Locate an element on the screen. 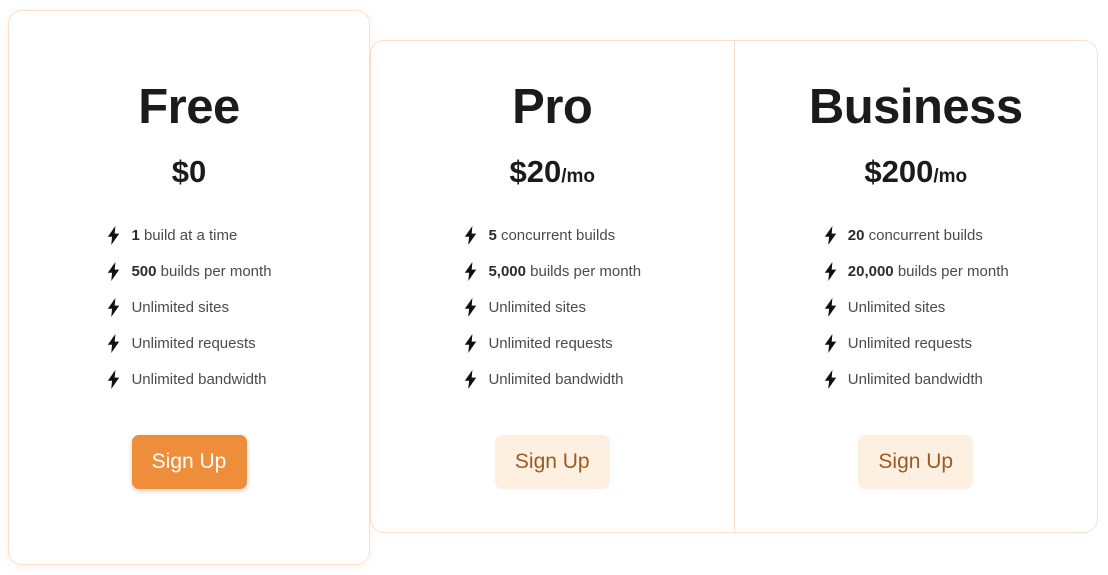 The image size is (1108, 575). feature-item: 500 builds per month is located at coordinates (189, 271).